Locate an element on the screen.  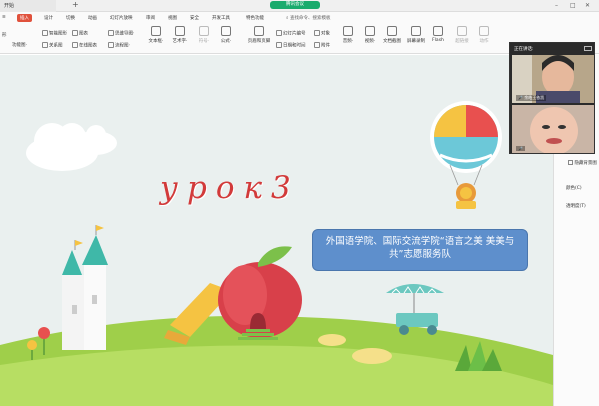
ribbon-screen-record: 屏幕录制 is located at coordinates (416, 35).